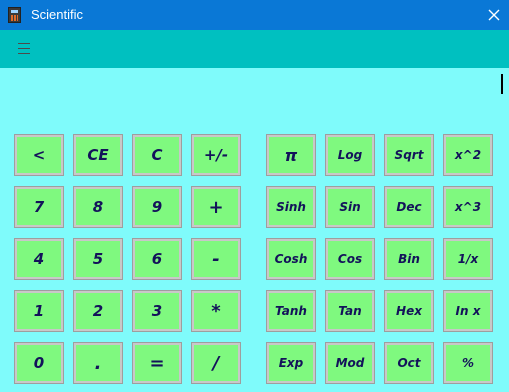  What do you see at coordinates (39, 155) in the screenshot?
I see `key-backspace-button: <` at bounding box center [39, 155].